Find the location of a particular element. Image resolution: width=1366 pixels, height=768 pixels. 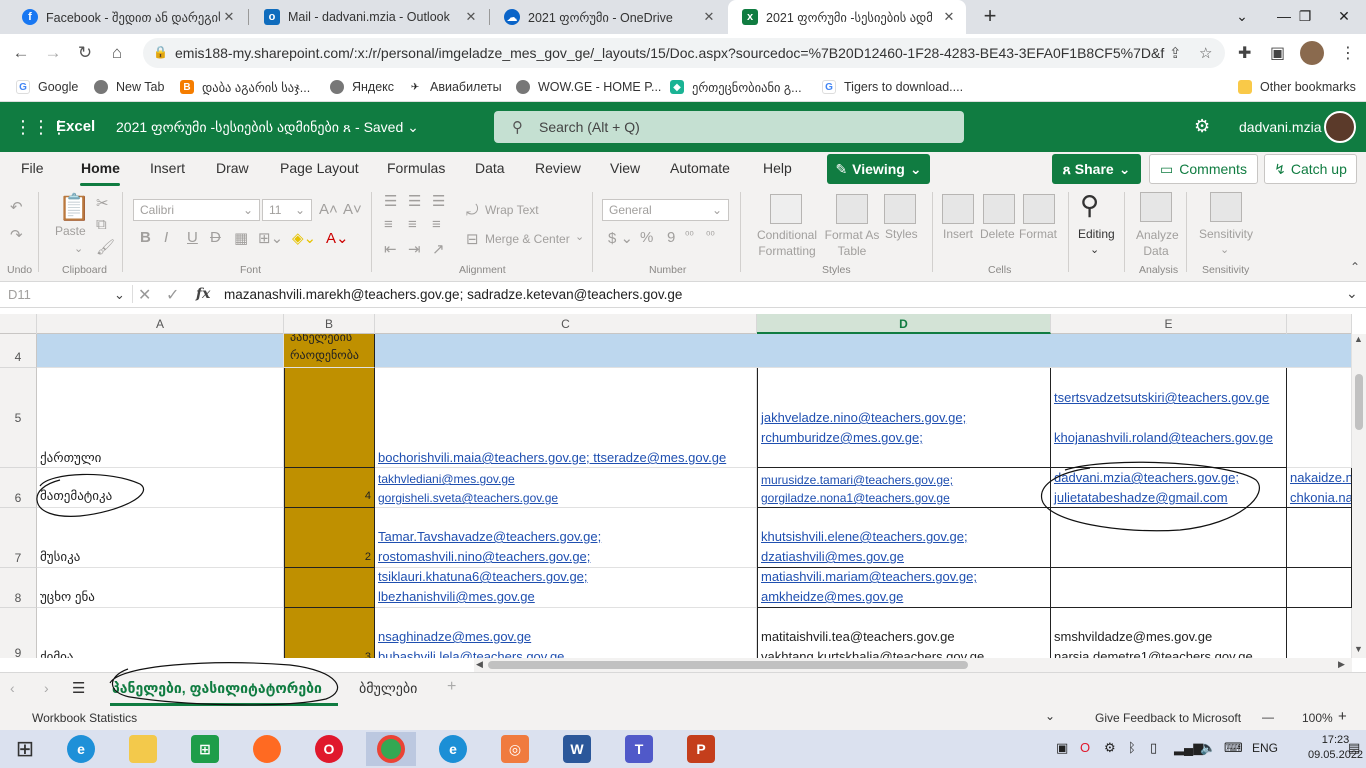

user-name: dadvani.mzia is located at coordinates (1280, 127).